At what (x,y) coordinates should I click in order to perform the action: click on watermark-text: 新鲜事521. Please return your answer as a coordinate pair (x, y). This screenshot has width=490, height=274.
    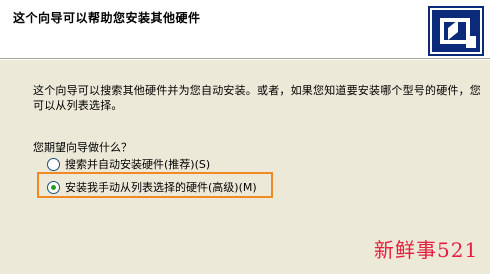
    Looking at the image, I should click on (426, 250).